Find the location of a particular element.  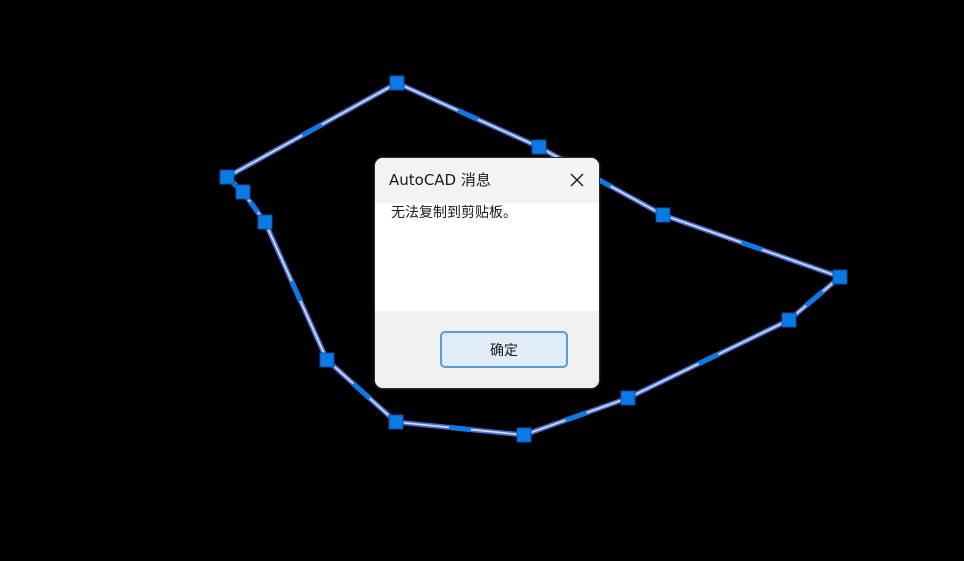

ok-button: 确定 is located at coordinates (504, 349).